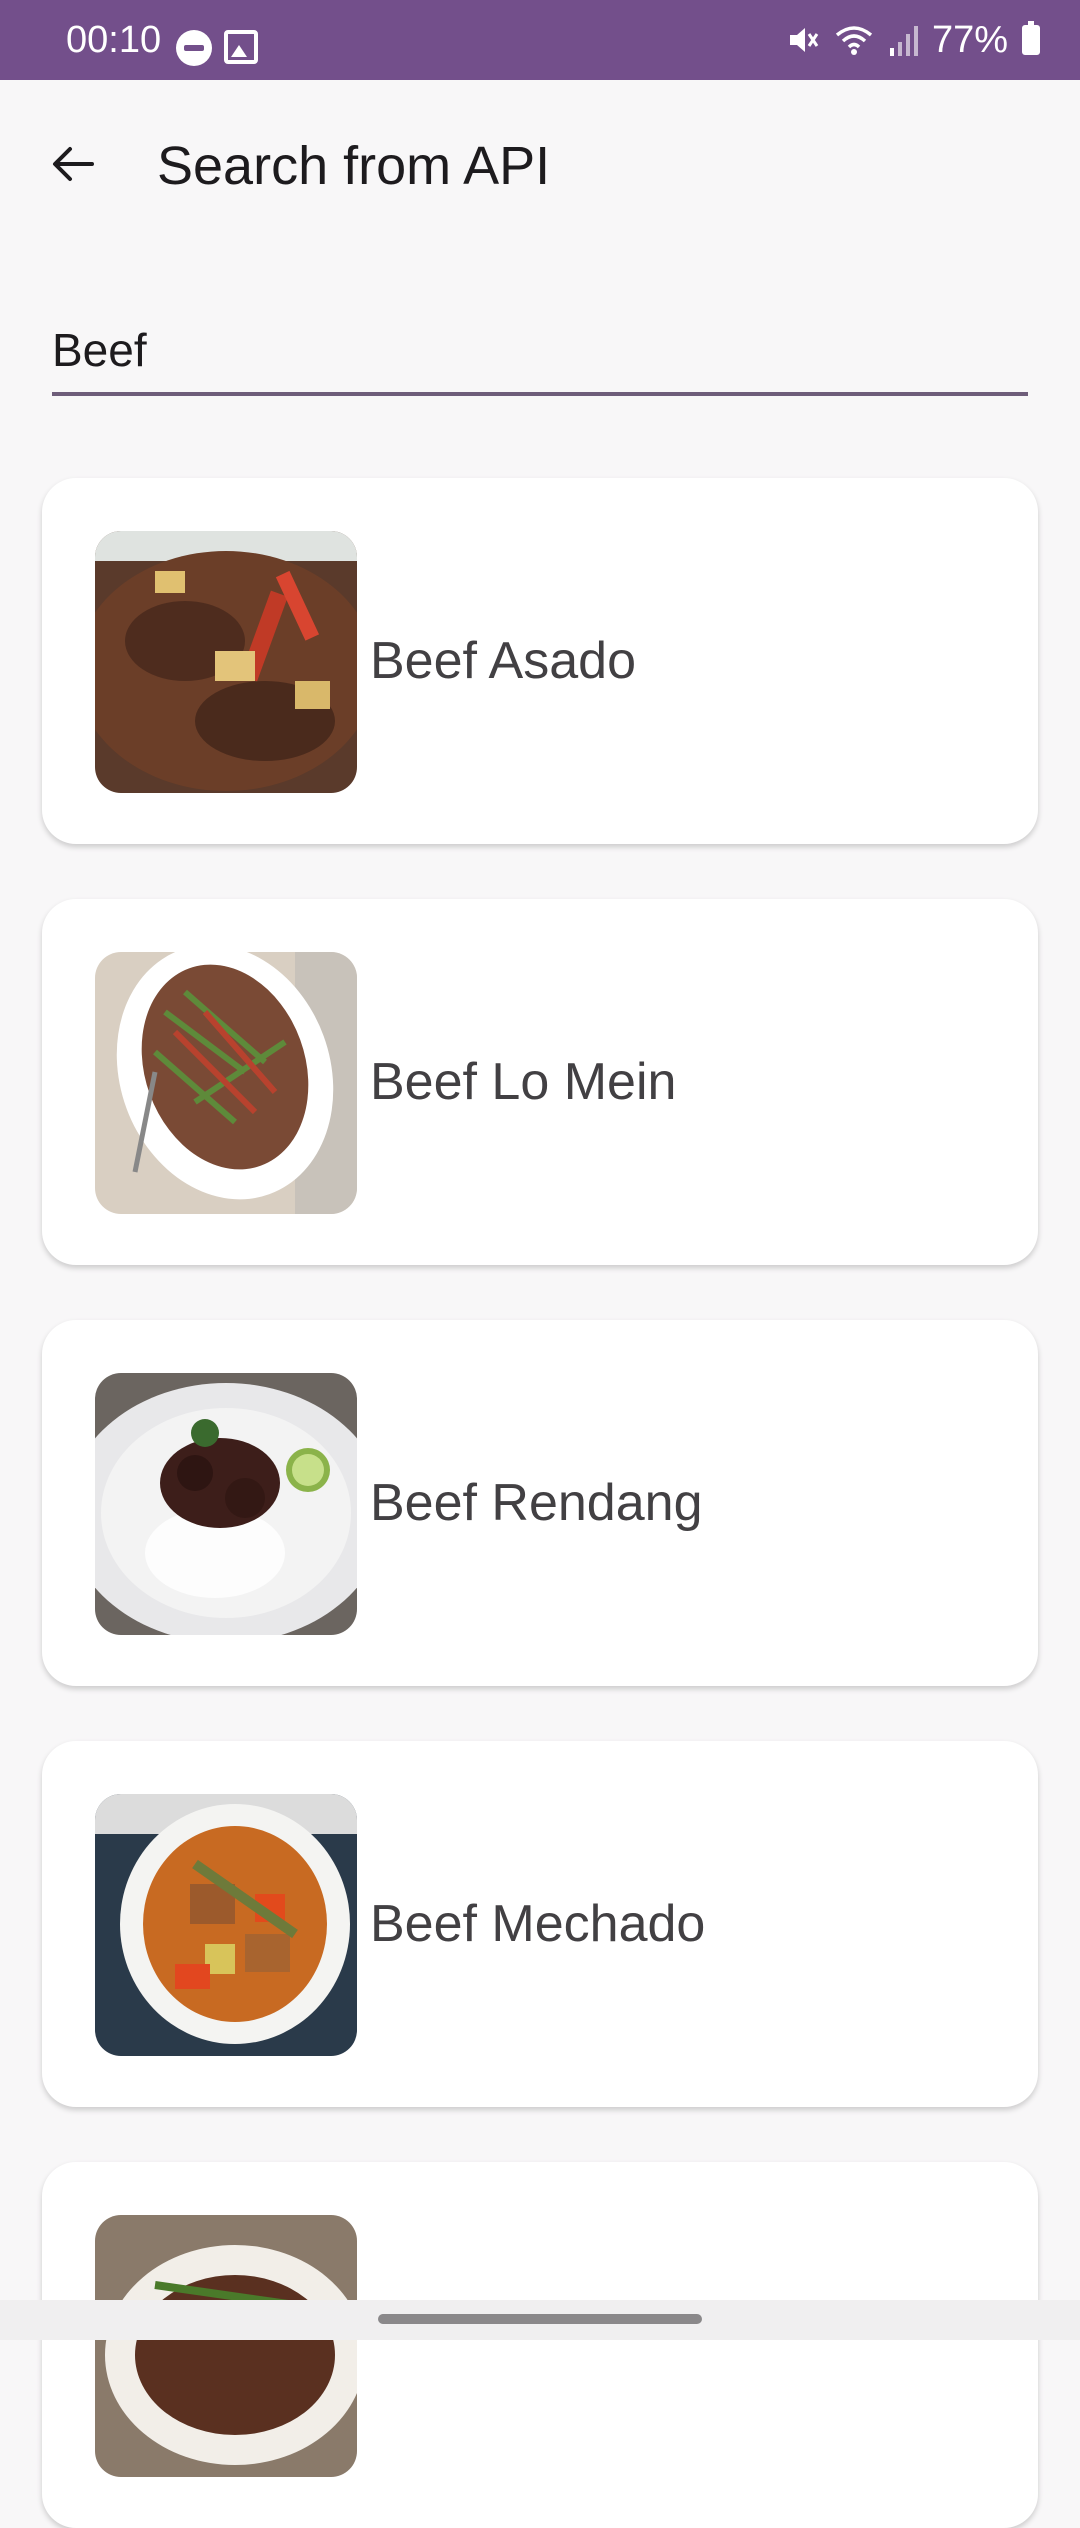  Describe the element at coordinates (803, 40) in the screenshot. I see `mute-icon` at that location.